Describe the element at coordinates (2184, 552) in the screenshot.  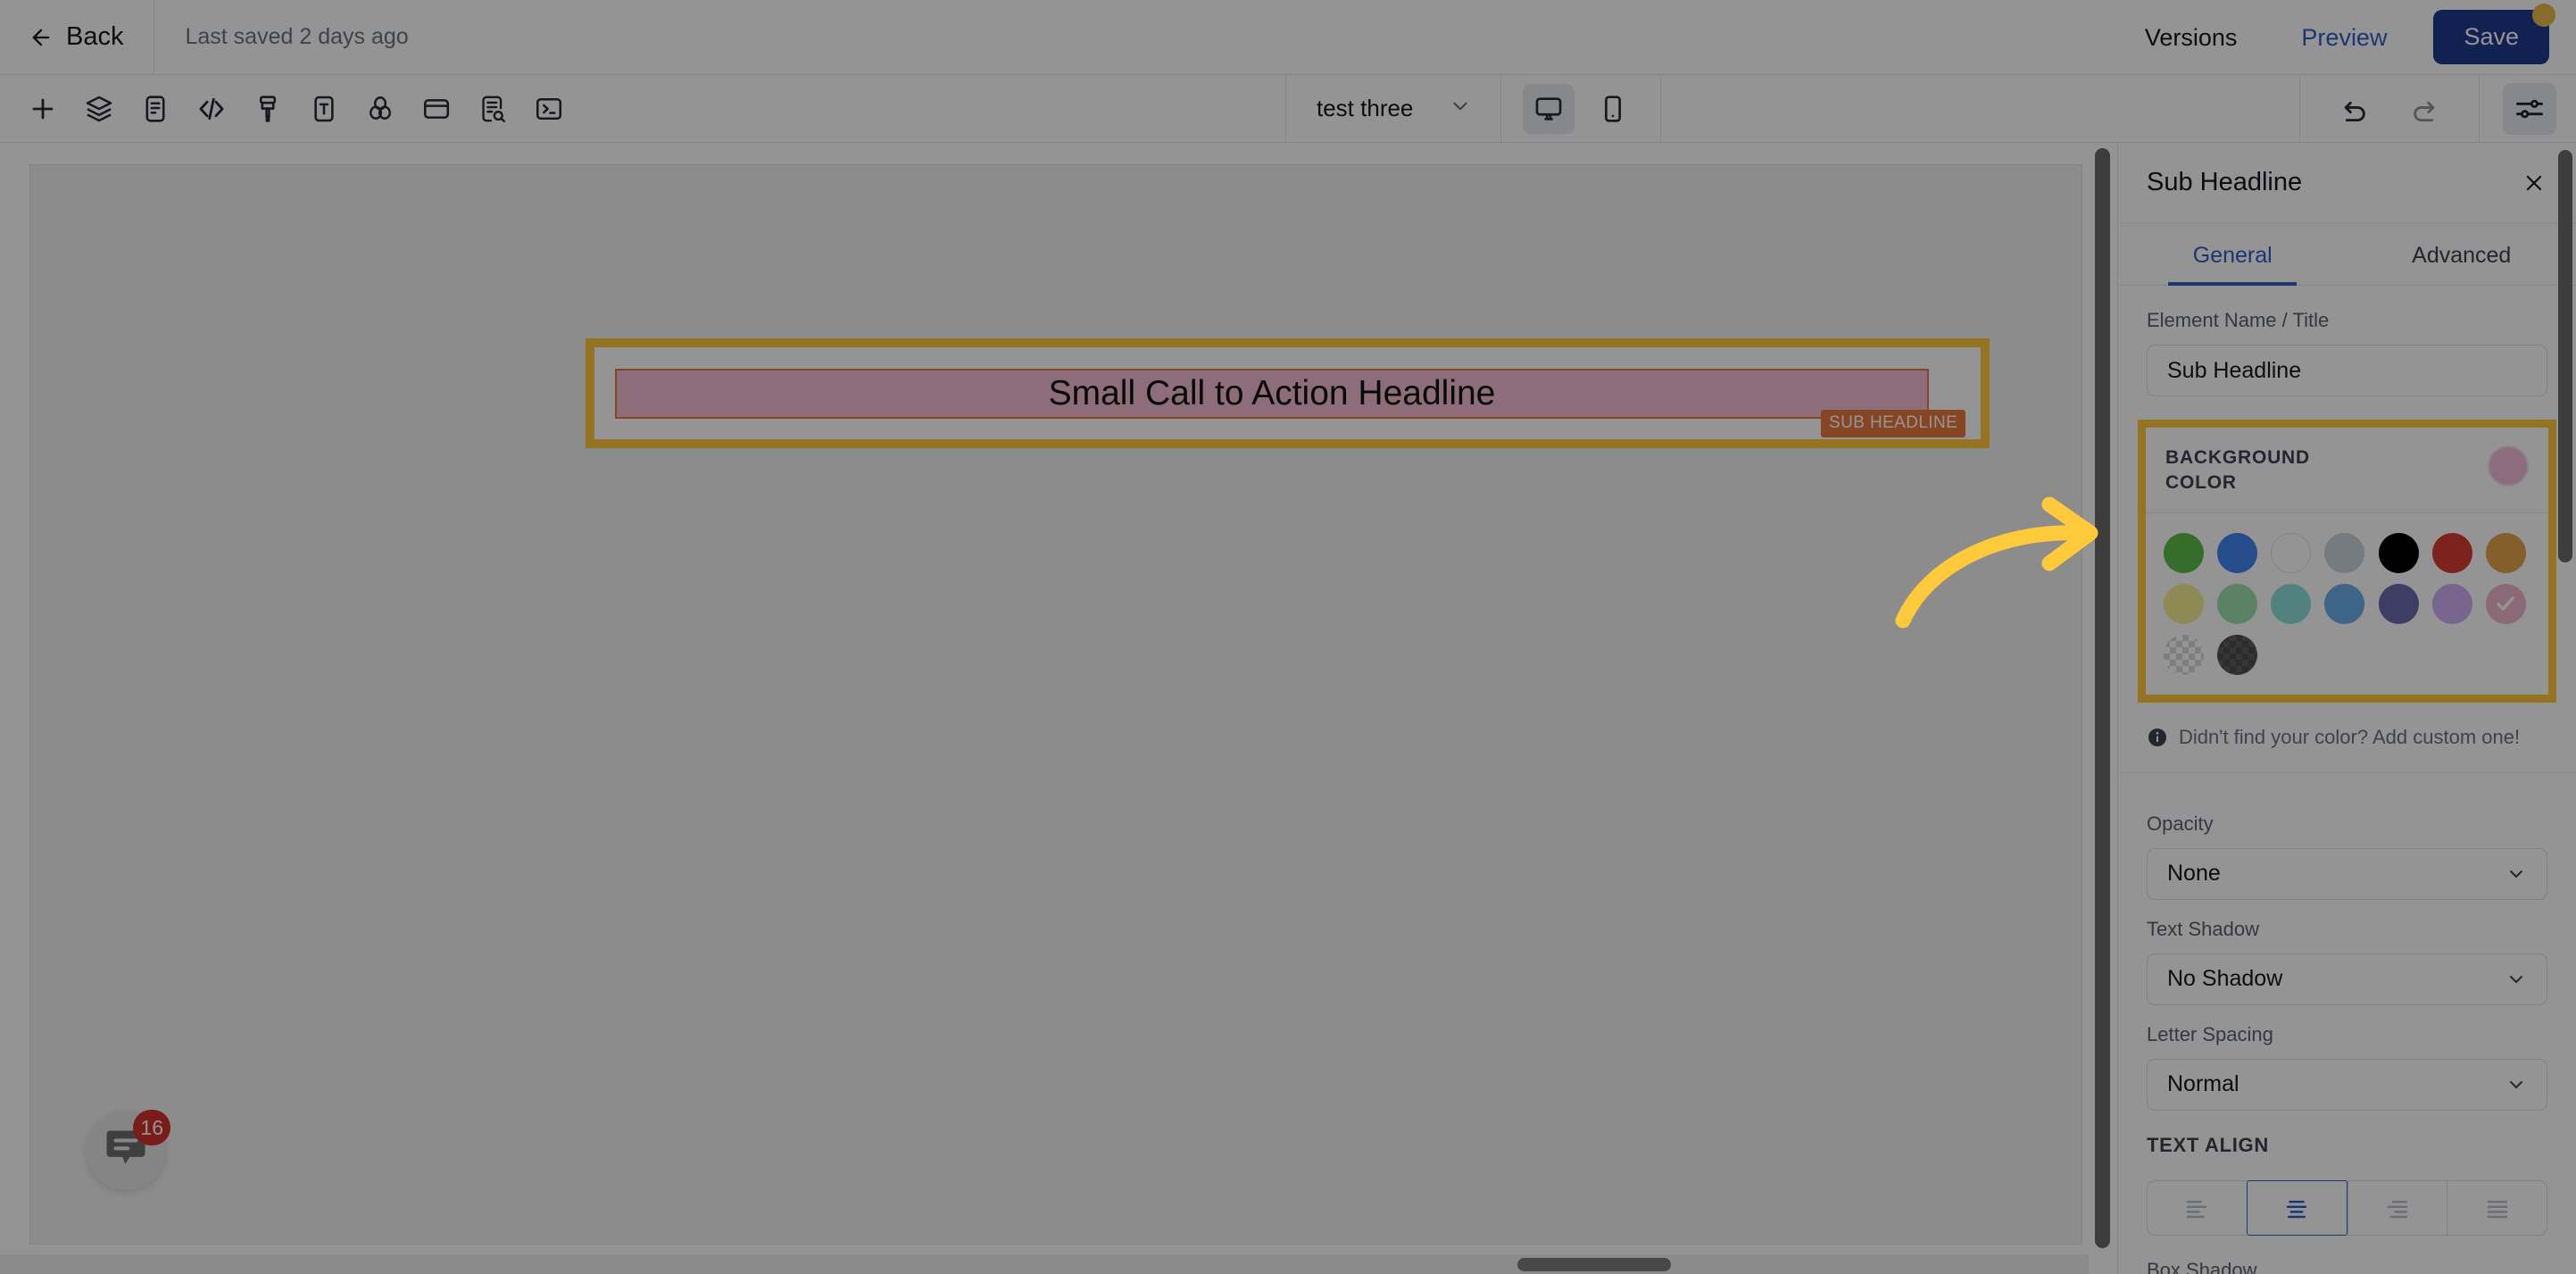
I see `swatch-green` at that location.